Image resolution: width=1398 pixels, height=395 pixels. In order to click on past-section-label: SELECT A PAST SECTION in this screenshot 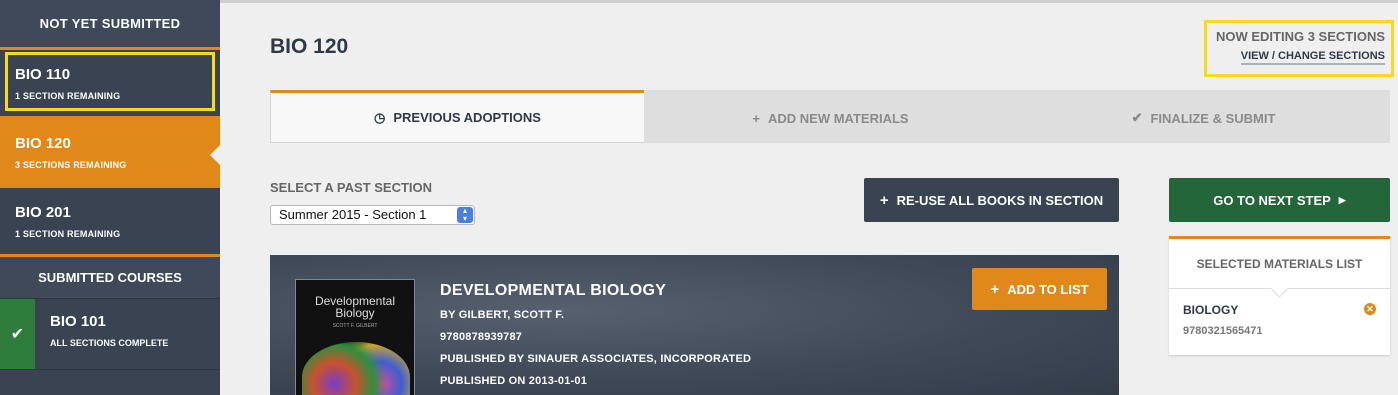, I will do `click(351, 187)`.